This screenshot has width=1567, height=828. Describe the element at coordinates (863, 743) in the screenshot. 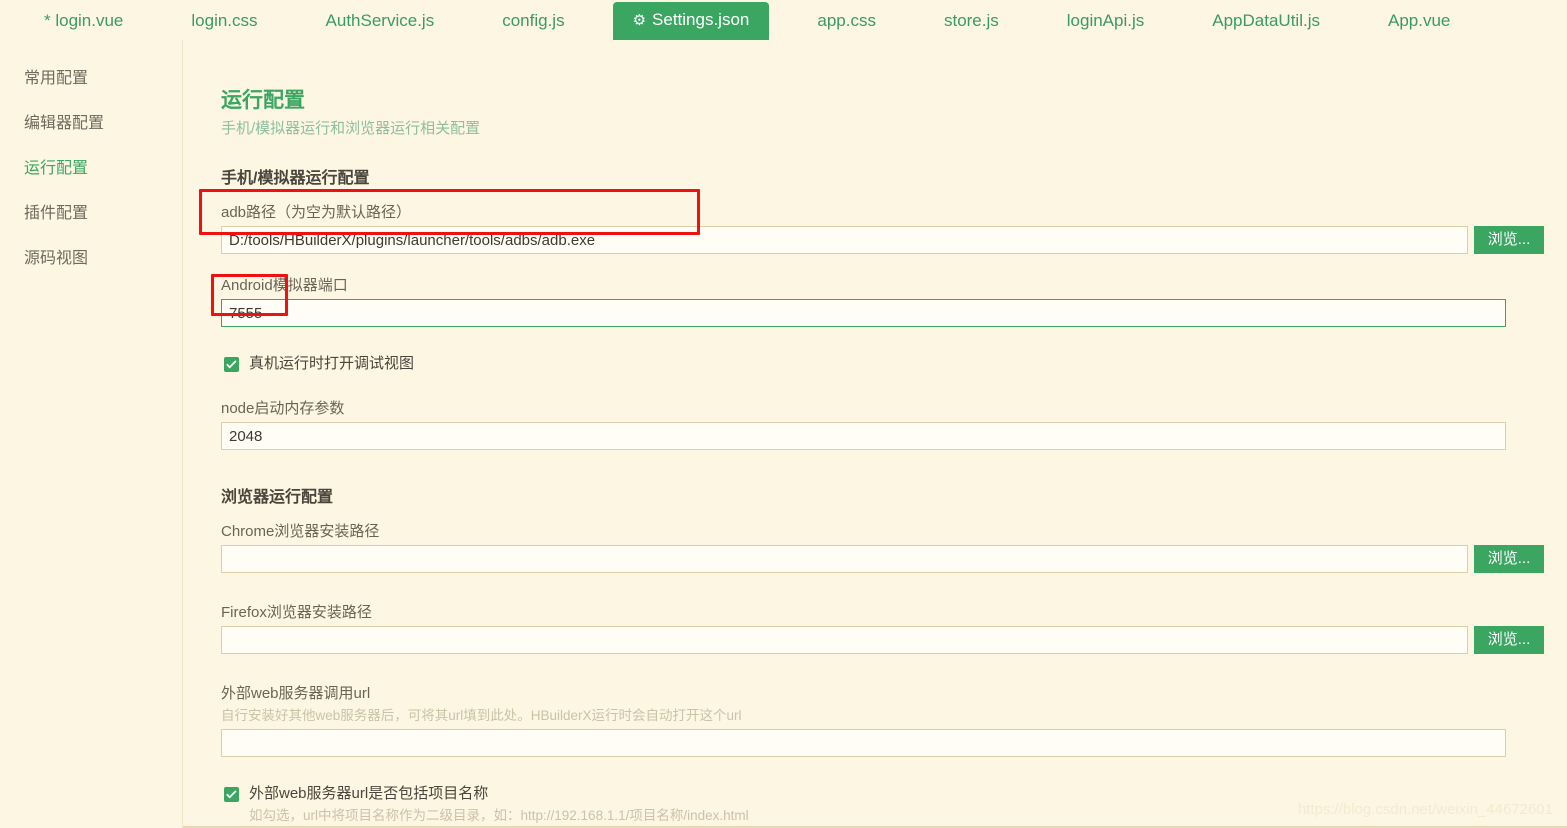

I see `external-web-url-input` at that location.